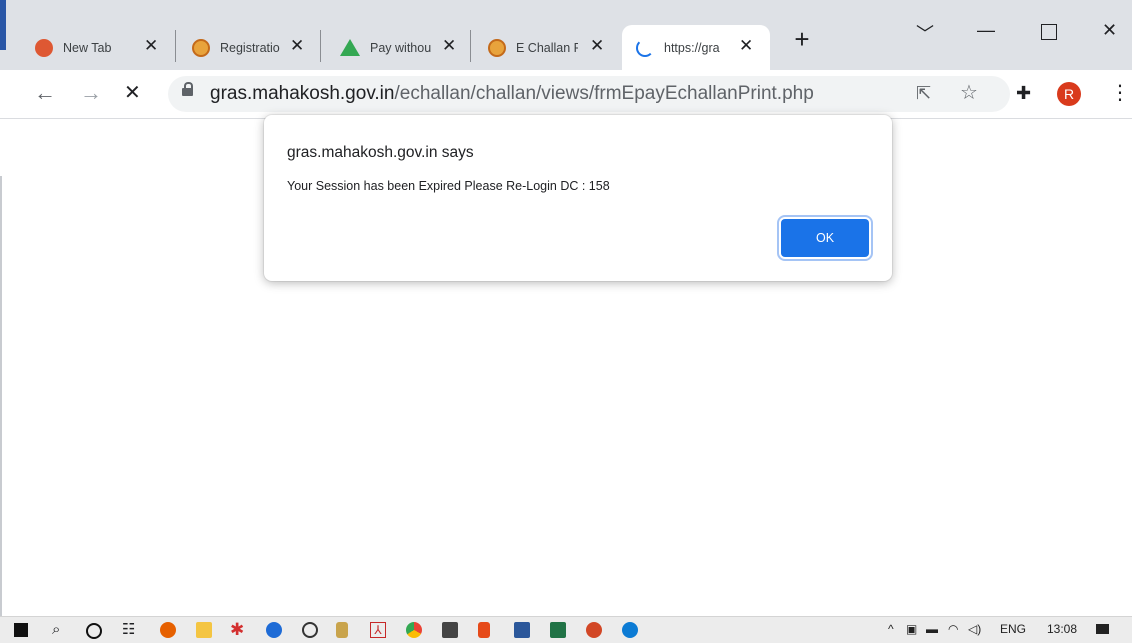 The width and height of the screenshot is (1132, 643). What do you see at coordinates (1109, 30) in the screenshot?
I see `close-window-button: ✕` at bounding box center [1109, 30].